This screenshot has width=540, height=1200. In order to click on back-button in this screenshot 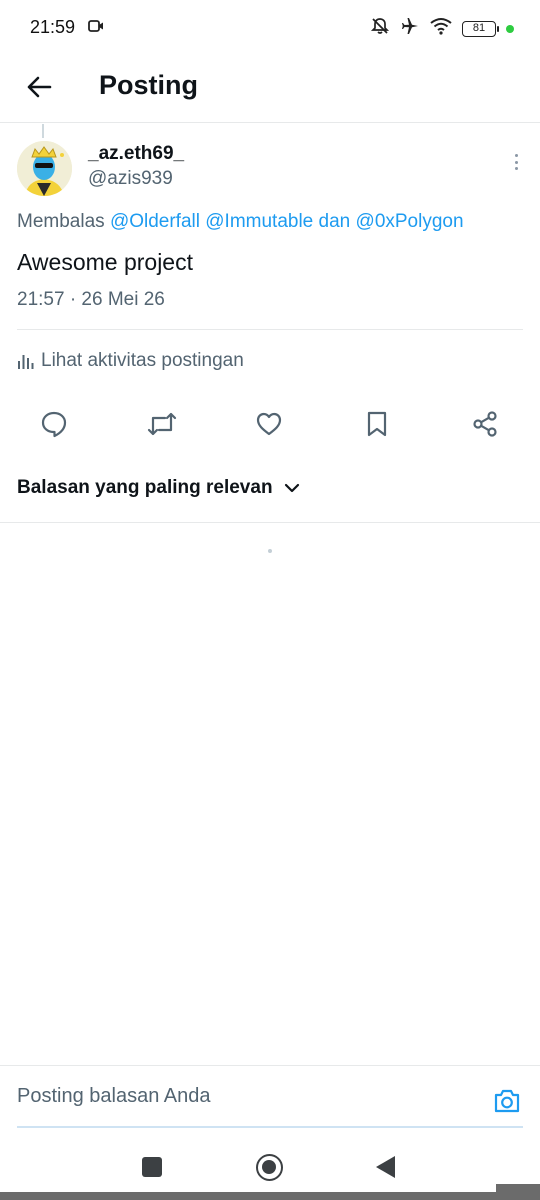, I will do `click(39, 87)`.